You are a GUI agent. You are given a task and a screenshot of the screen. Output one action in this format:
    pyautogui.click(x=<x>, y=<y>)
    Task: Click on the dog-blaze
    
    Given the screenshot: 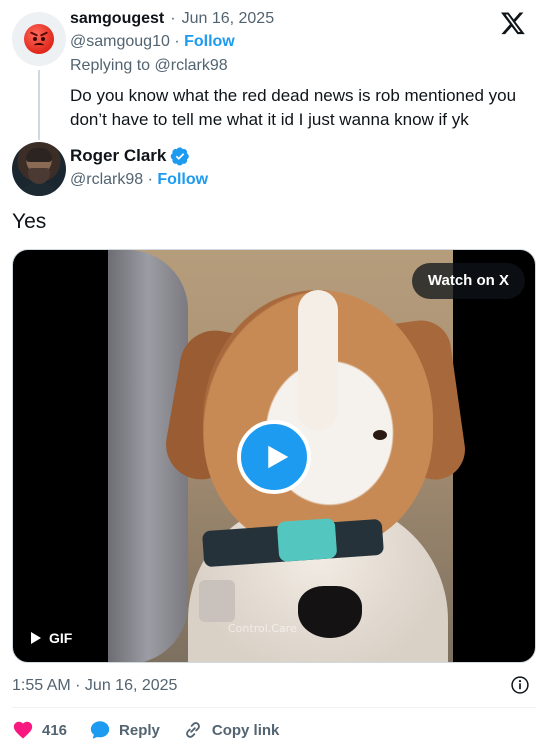 What is the action you would take?
    pyautogui.click(x=318, y=360)
    